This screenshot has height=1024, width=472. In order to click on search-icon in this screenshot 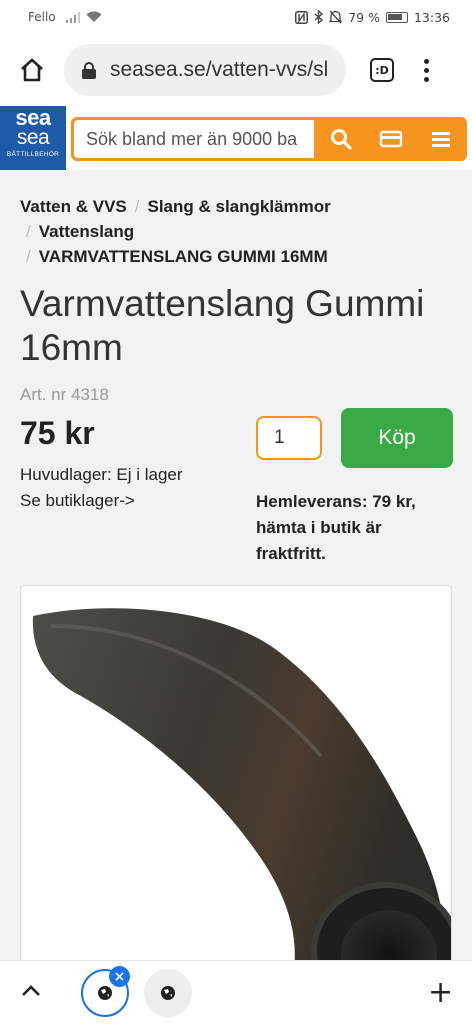, I will do `click(341, 139)`.